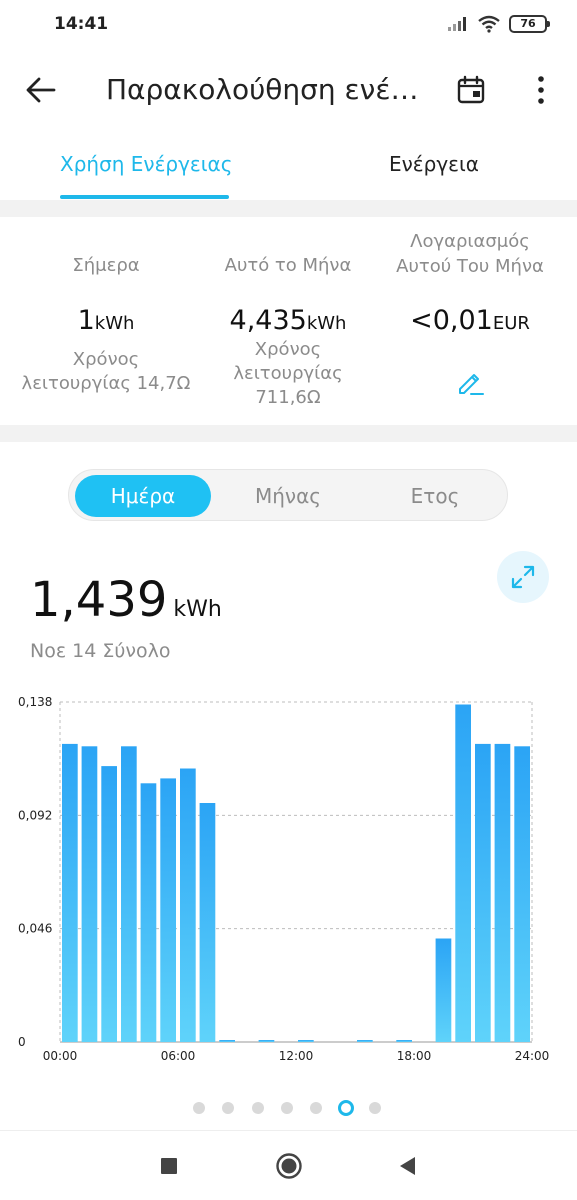  I want to click on edit-pencil-icon, so click(471, 384).